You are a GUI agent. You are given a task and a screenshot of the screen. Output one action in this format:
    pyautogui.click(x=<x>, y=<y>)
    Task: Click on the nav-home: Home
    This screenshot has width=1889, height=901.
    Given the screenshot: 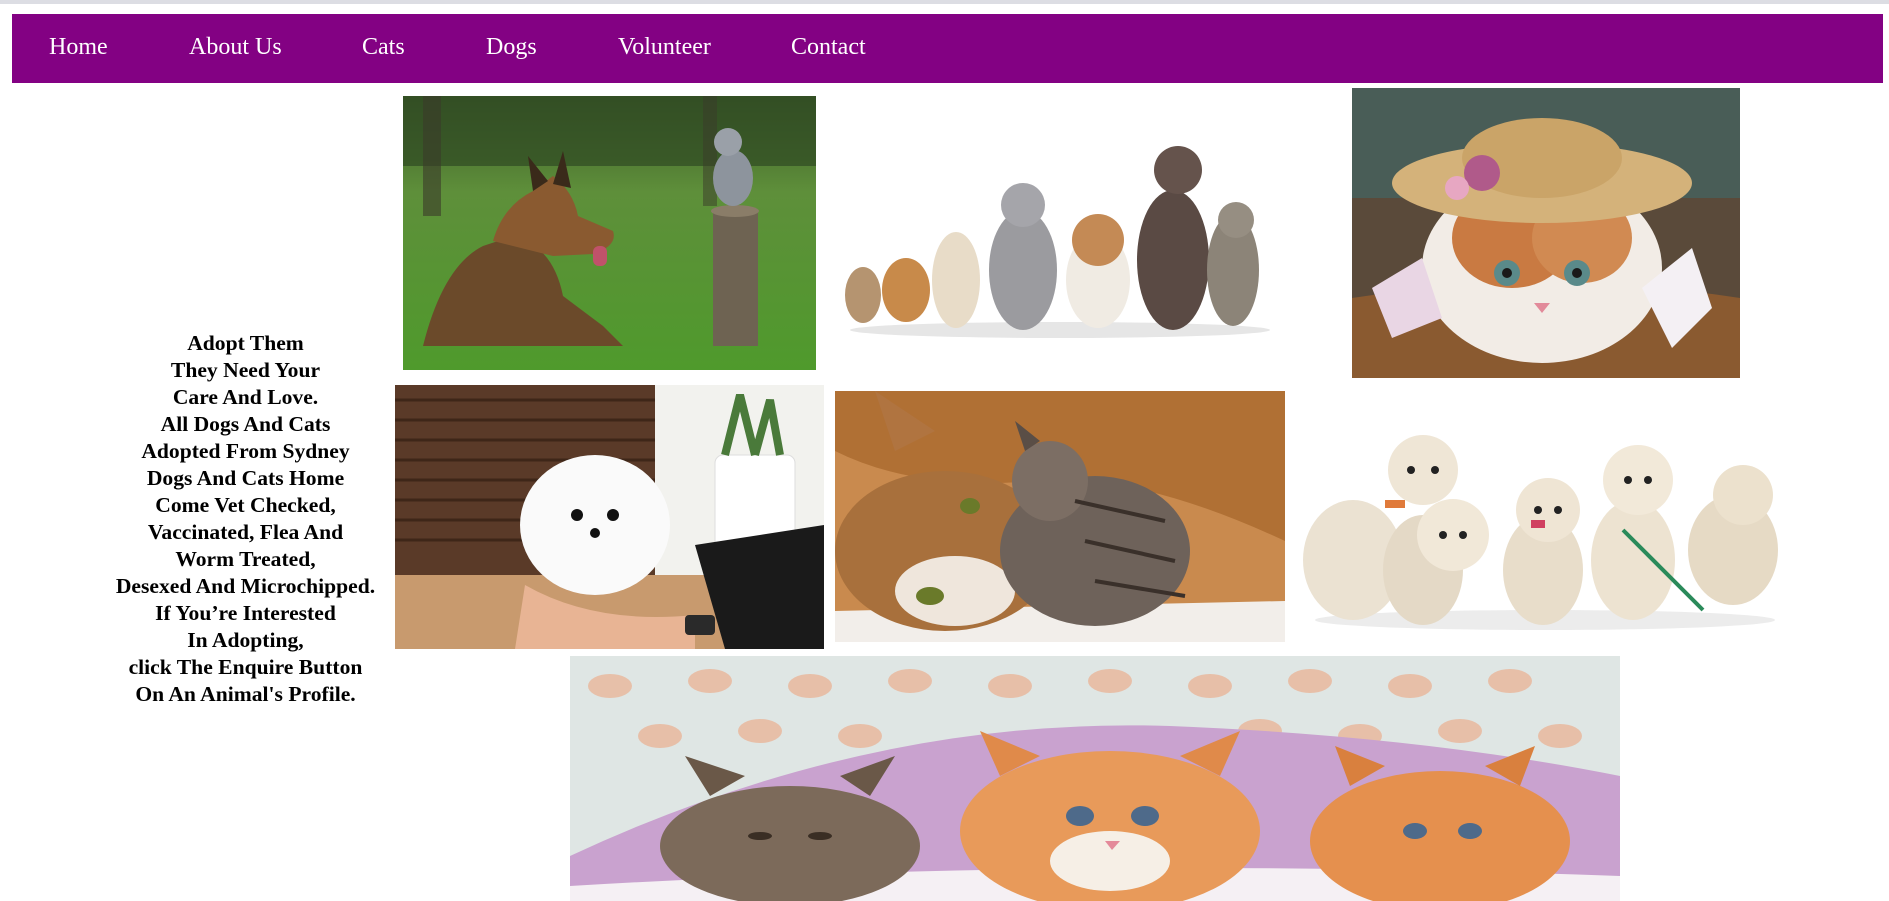 What is the action you would take?
    pyautogui.click(x=78, y=47)
    